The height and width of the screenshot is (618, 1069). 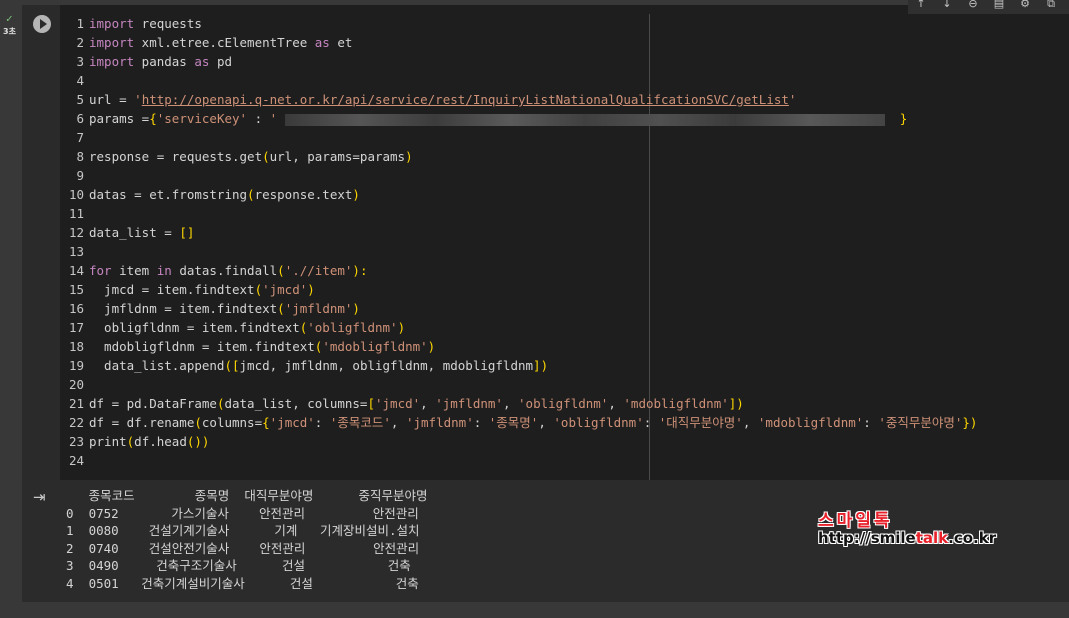 I want to click on code-line: 13, so click(x=518, y=251).